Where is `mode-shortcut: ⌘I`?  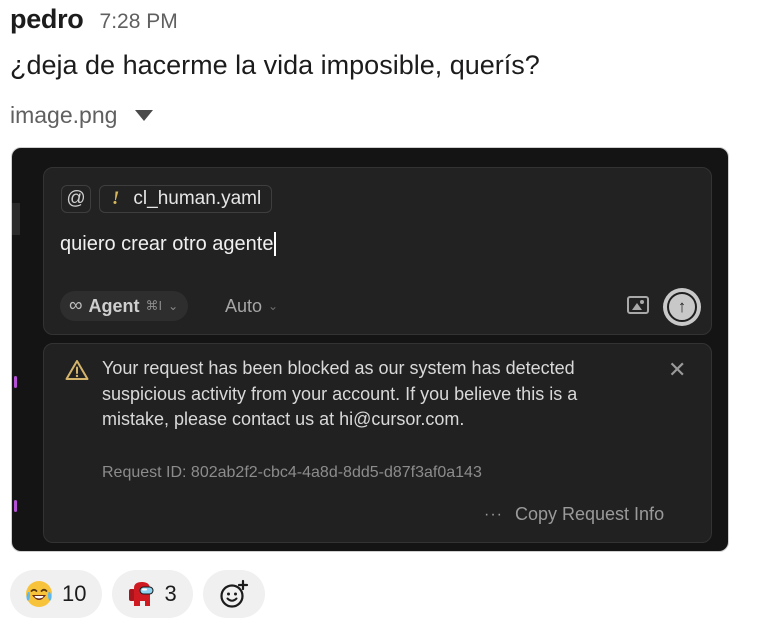
mode-shortcut: ⌘I is located at coordinates (154, 305).